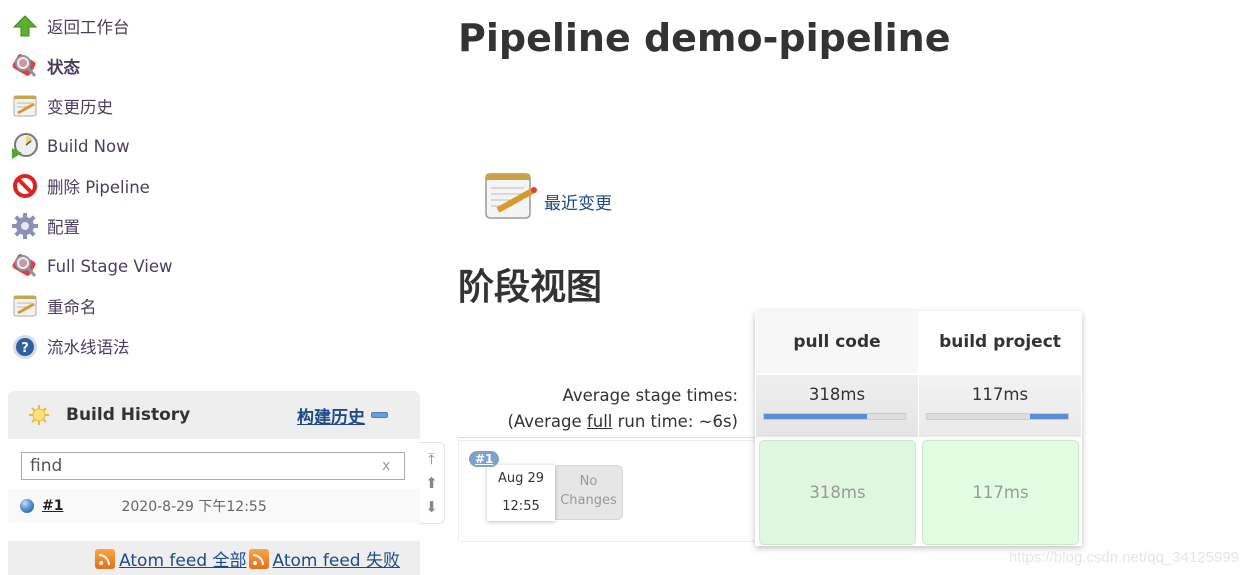 The image size is (1247, 575). What do you see at coordinates (63, 67) in the screenshot?
I see `sidebar-item-label: 状态` at bounding box center [63, 67].